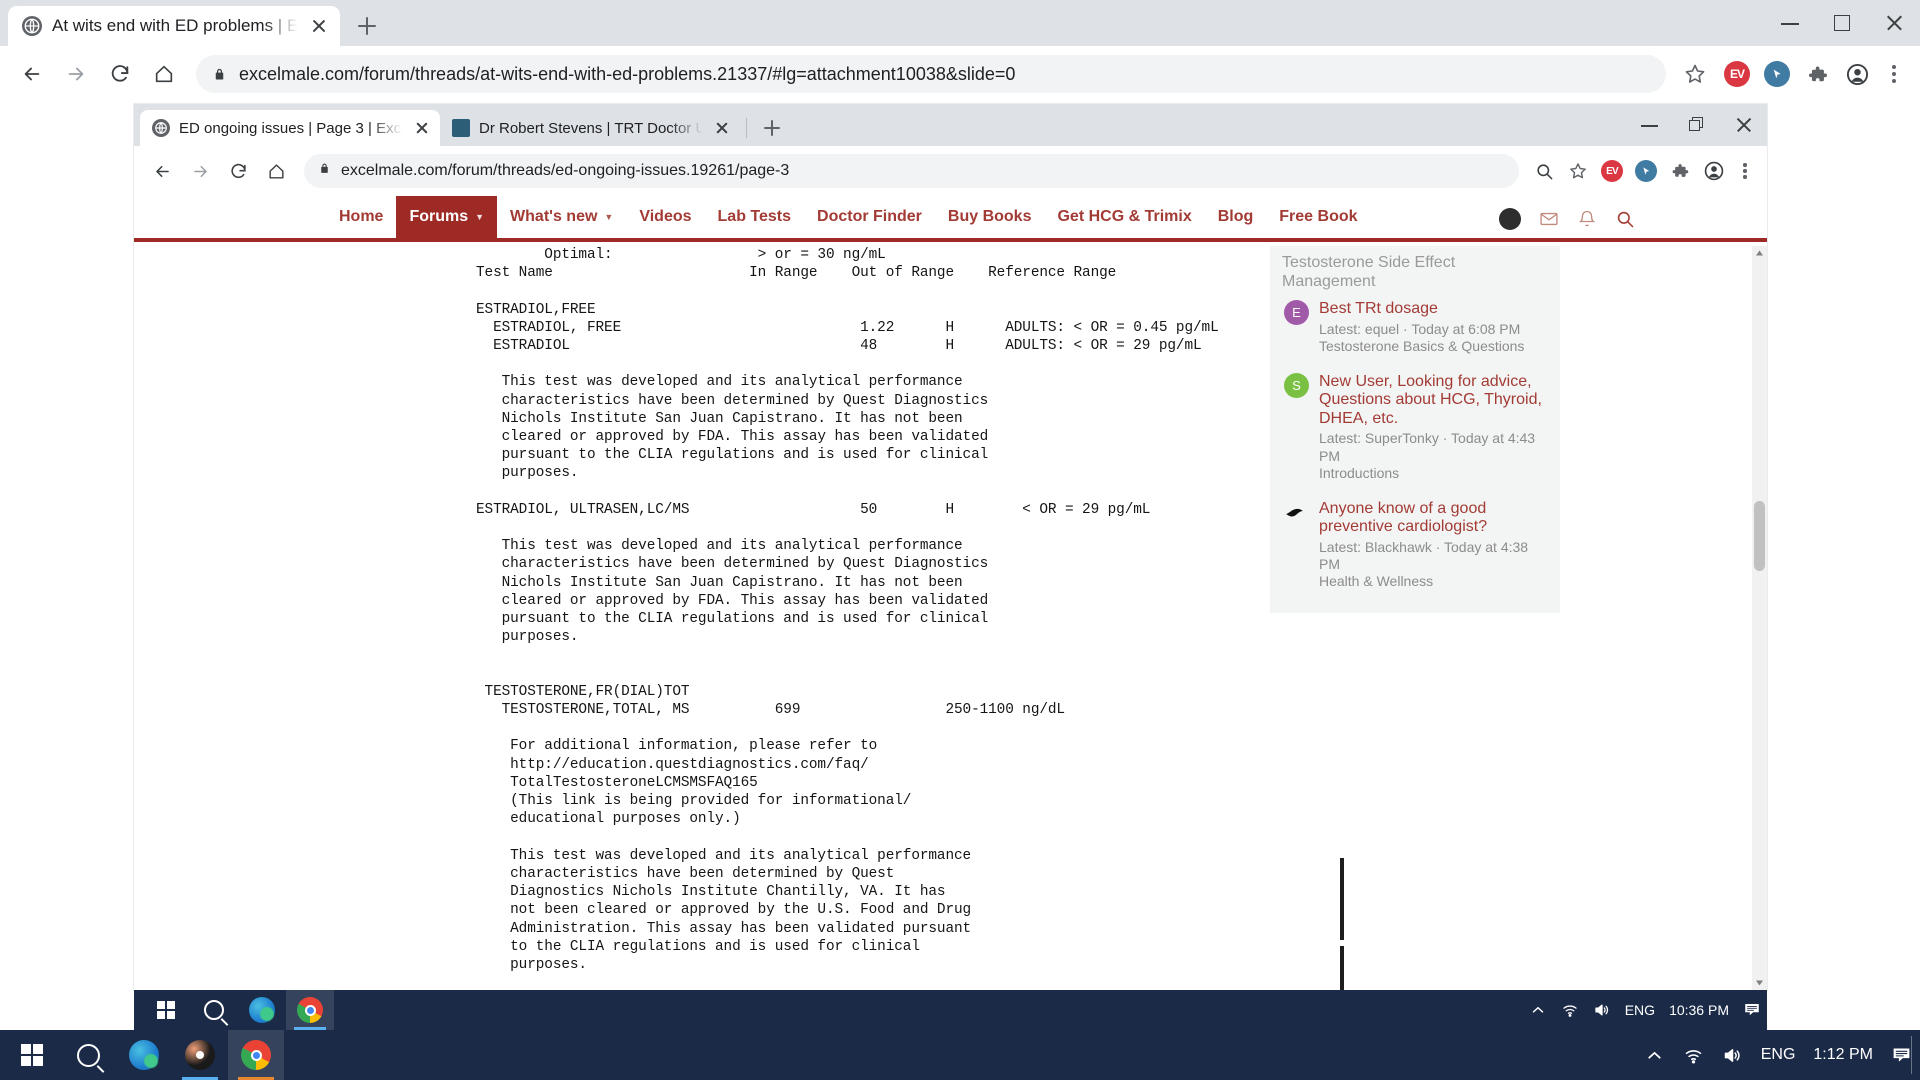 Image resolution: width=1920 pixels, height=1080 pixels. Describe the element at coordinates (1415, 272) in the screenshot. I see `sidebar-clipped-item: Testosterone Side Effect Management` at that location.